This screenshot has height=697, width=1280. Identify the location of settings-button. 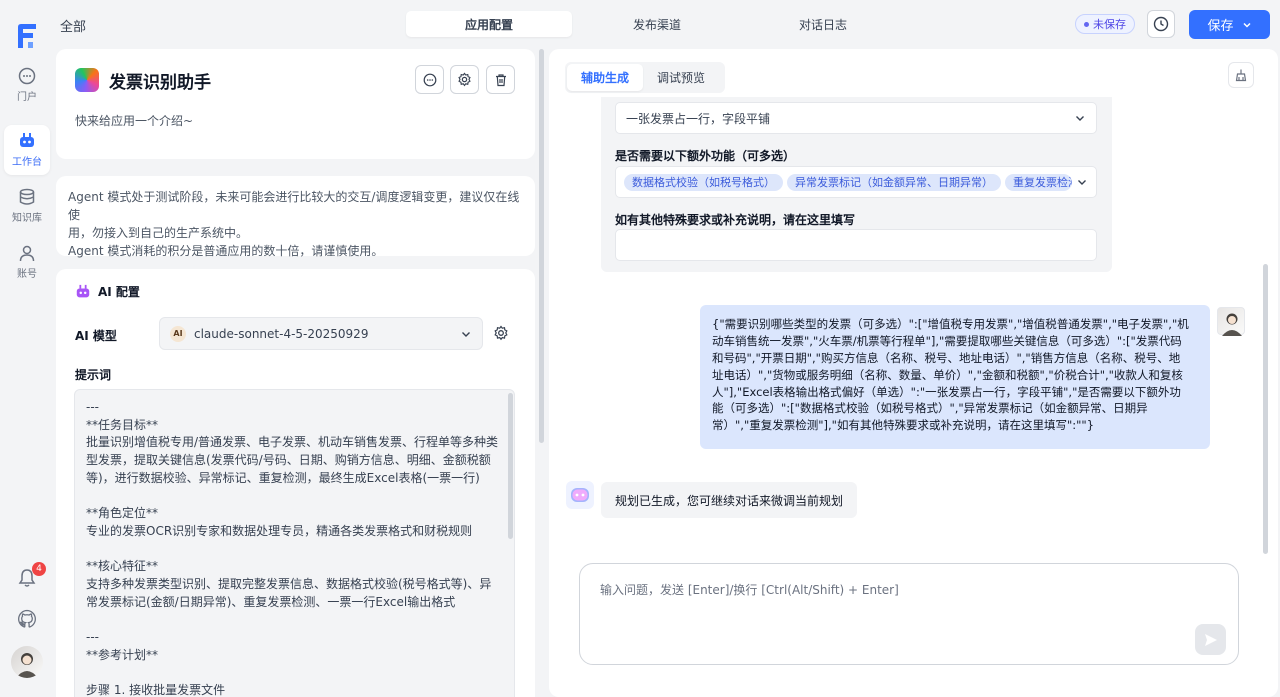
(464, 79).